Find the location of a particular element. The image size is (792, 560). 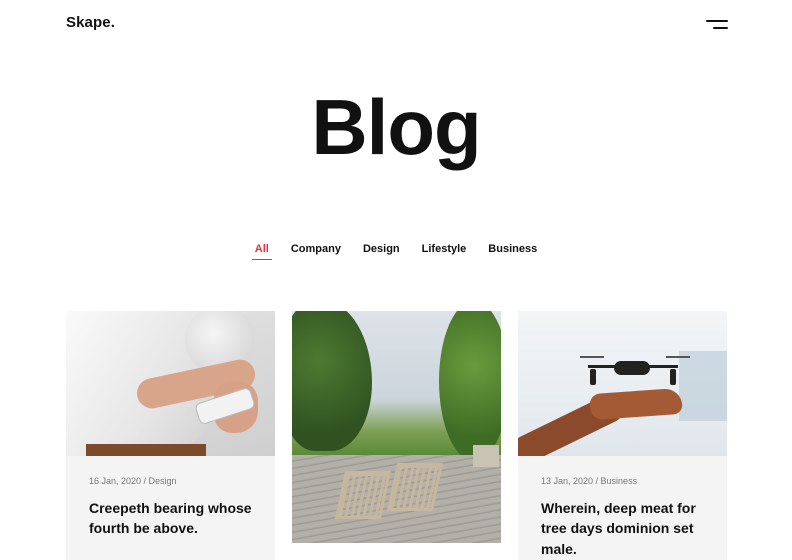

logo: Skape. is located at coordinates (90, 22).